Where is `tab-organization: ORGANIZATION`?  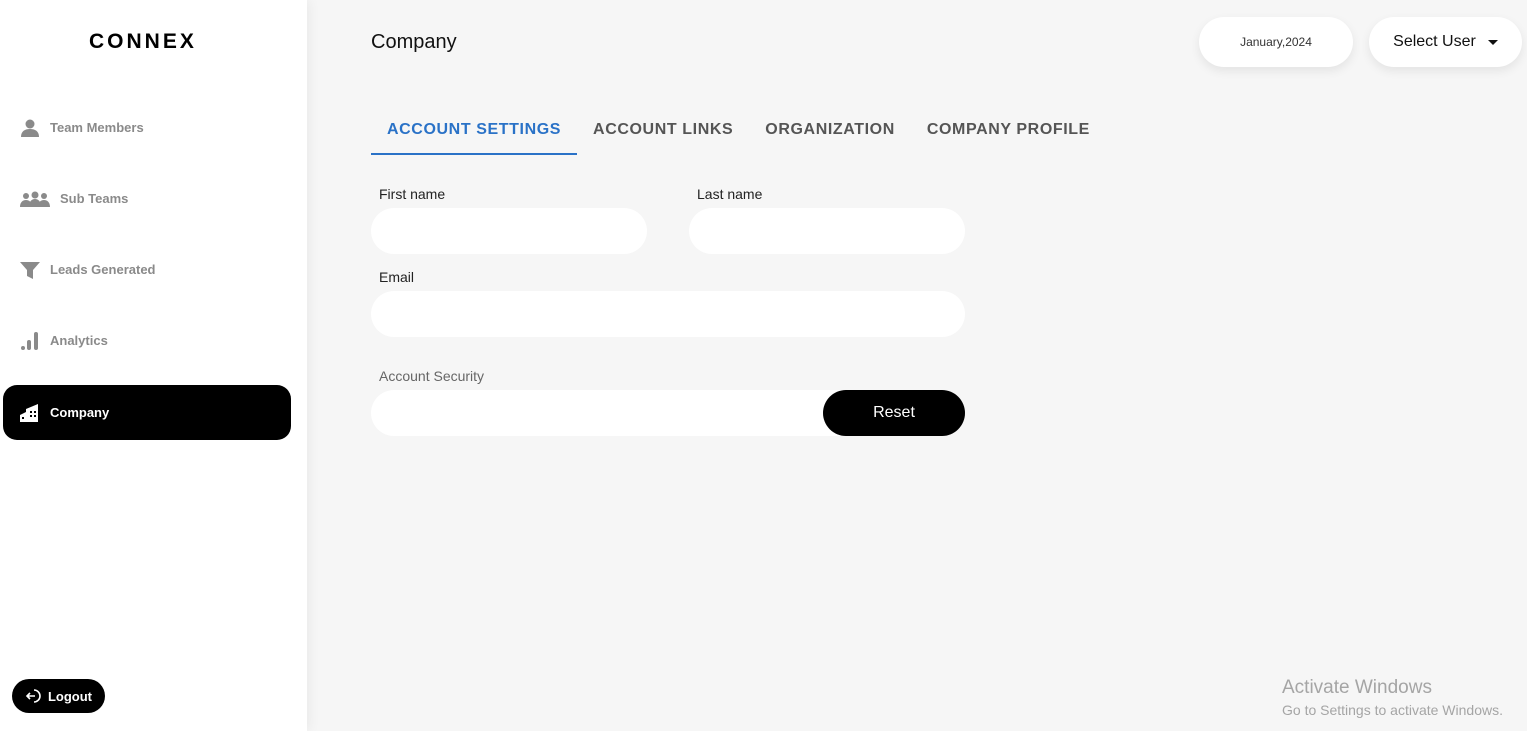
tab-organization: ORGANIZATION is located at coordinates (830, 131).